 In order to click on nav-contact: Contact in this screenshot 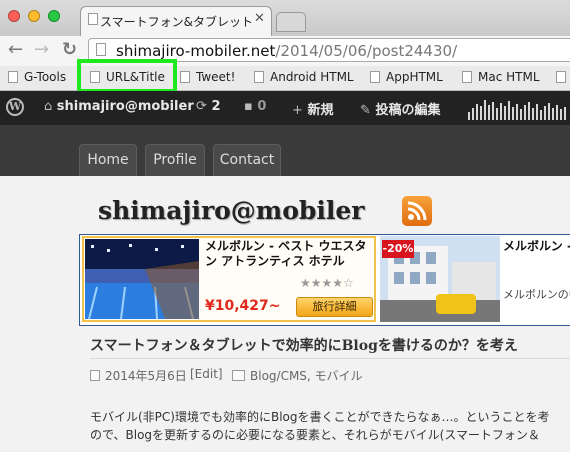, I will do `click(247, 160)`.